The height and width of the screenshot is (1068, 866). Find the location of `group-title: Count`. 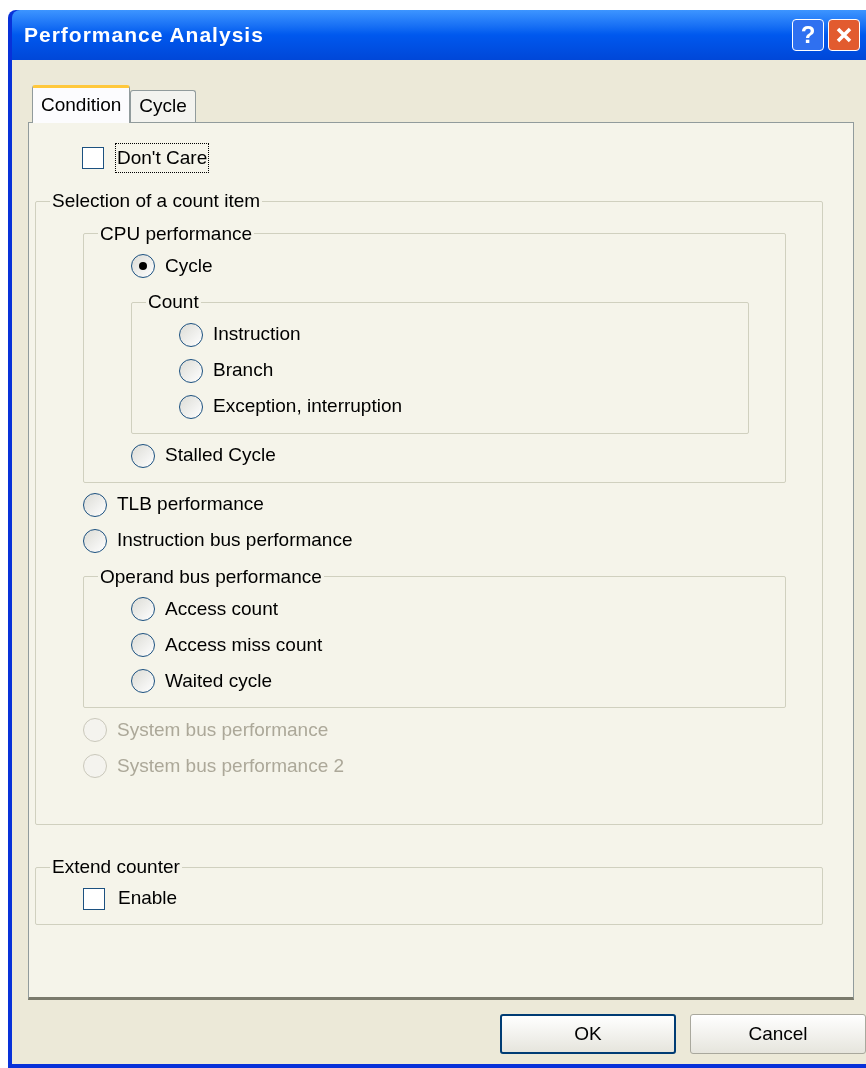

group-title: Count is located at coordinates (173, 302).